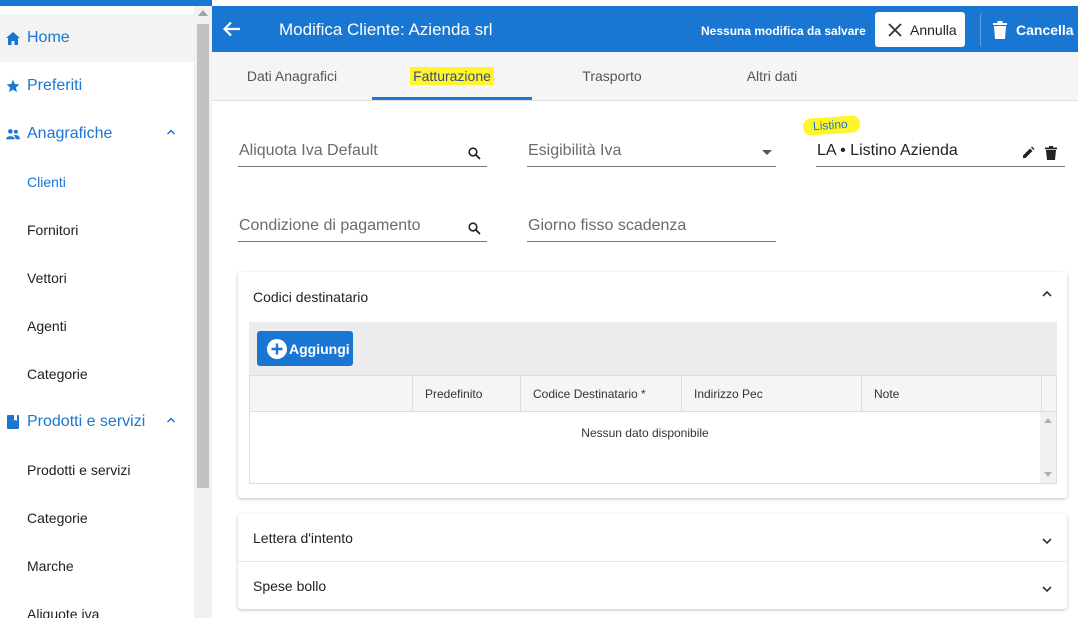  Describe the element at coordinates (589, 394) in the screenshot. I see `column-label: Codice Destinatario *` at that location.